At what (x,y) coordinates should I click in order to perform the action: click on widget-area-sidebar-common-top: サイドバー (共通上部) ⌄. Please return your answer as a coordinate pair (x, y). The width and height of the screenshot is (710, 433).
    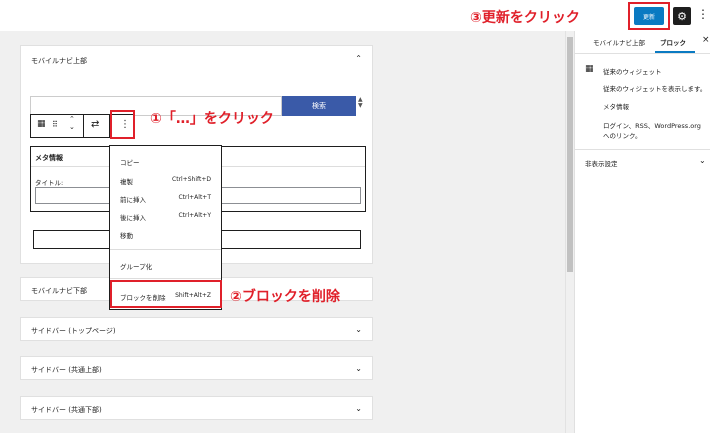
    Looking at the image, I should click on (196, 368).